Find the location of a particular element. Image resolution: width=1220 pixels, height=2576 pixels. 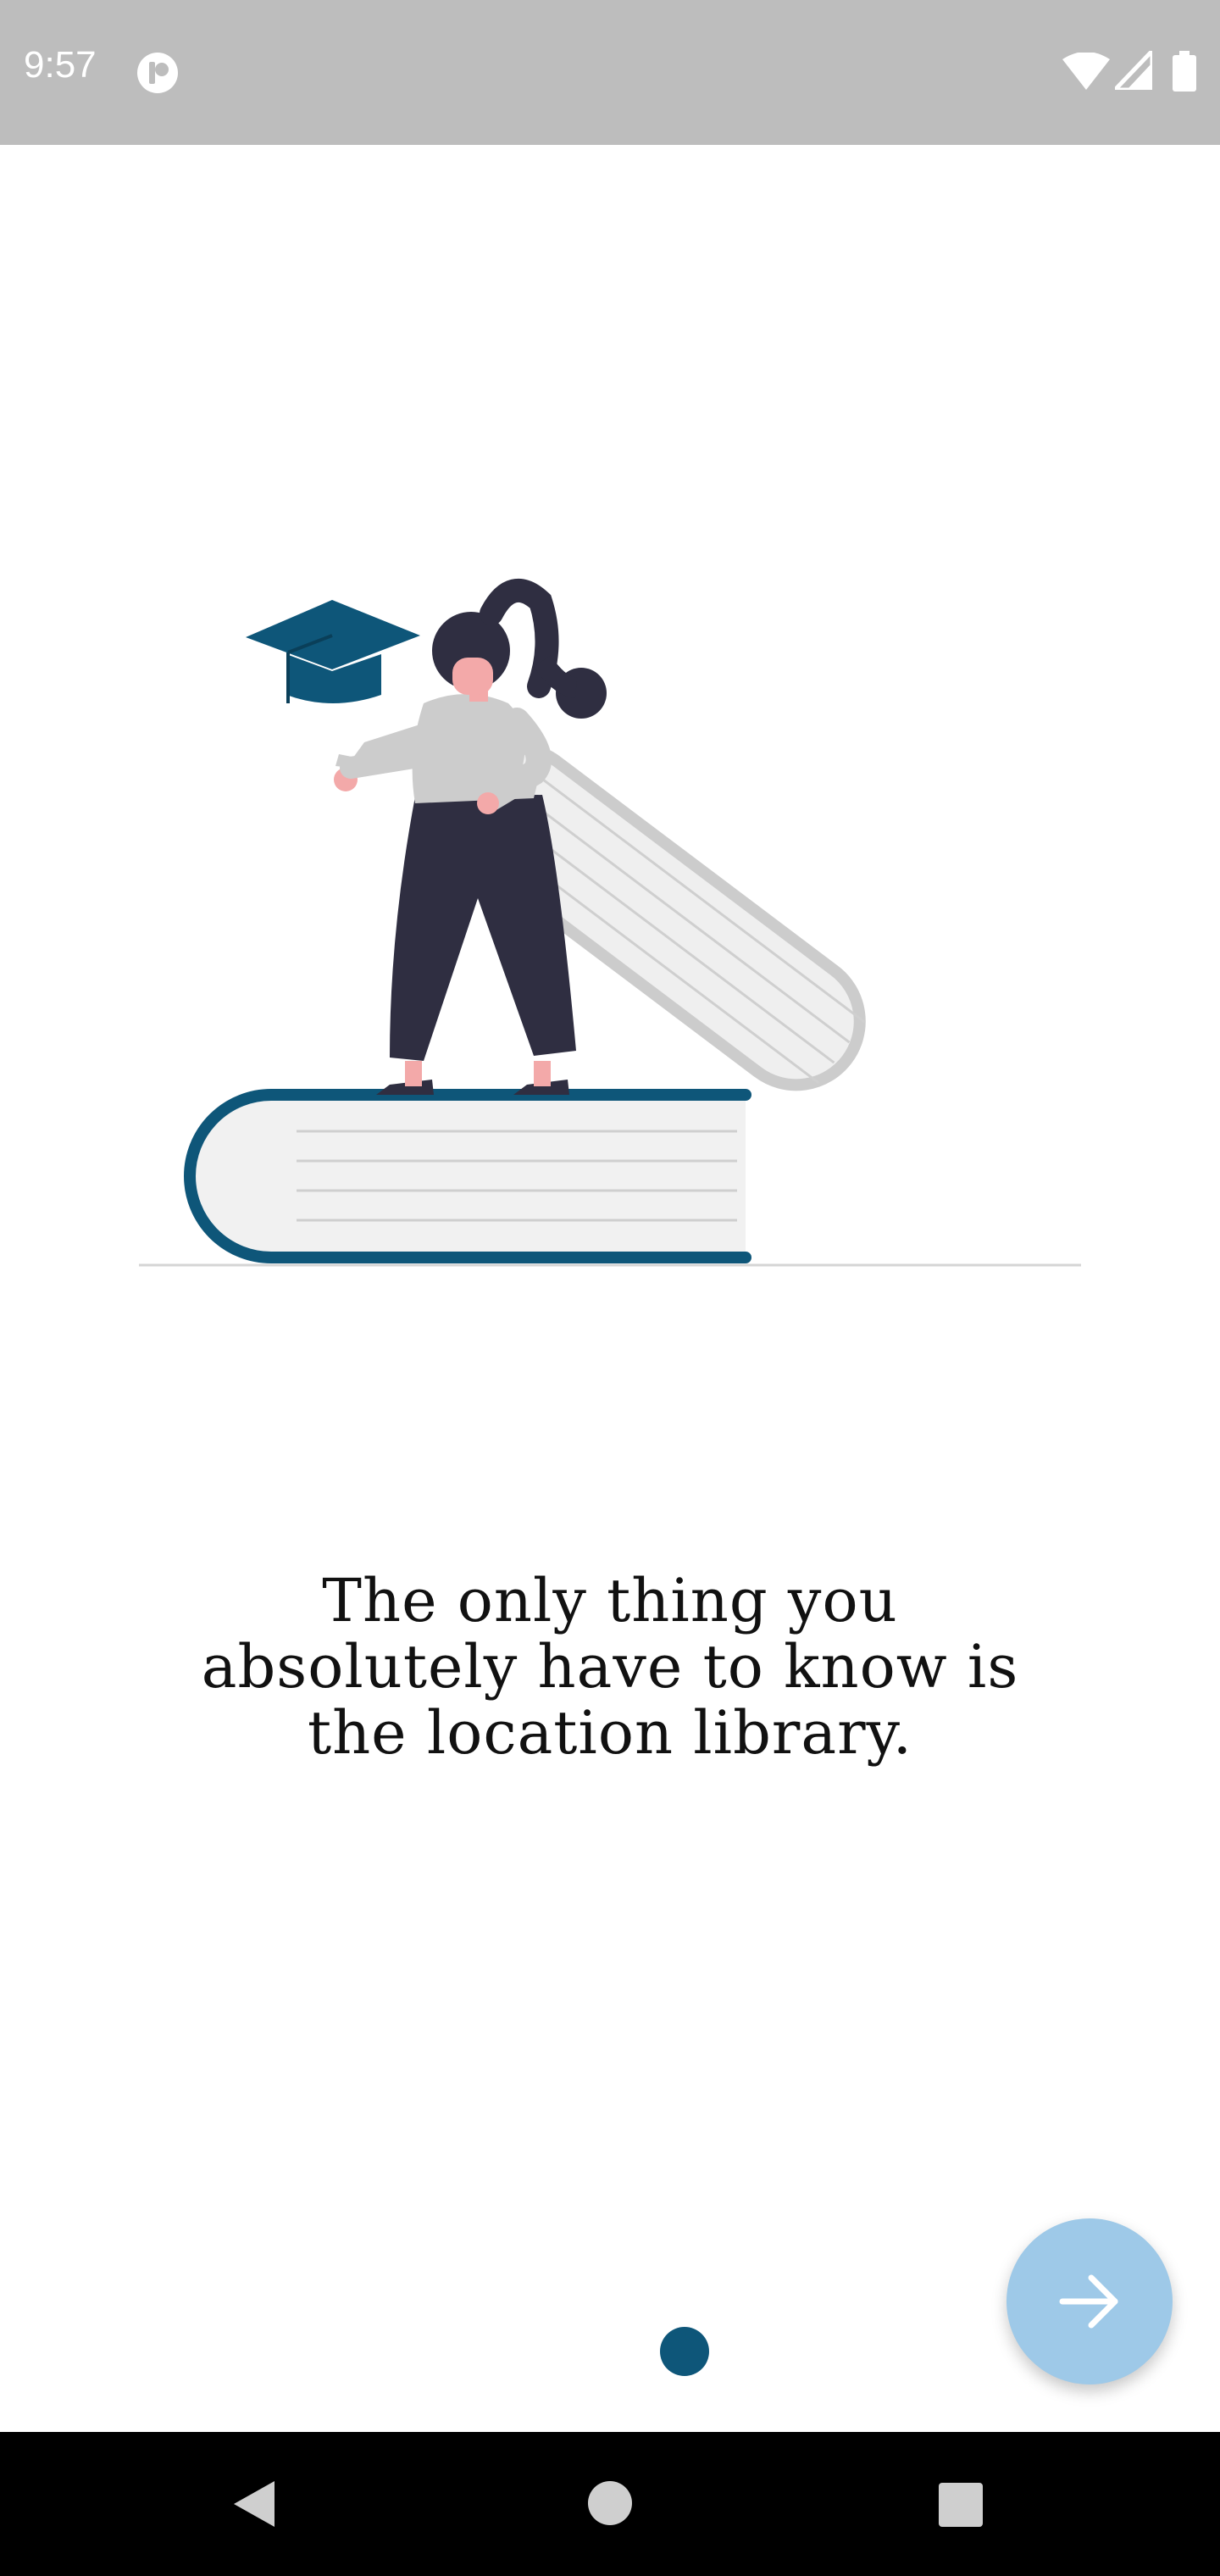

wifi-icon is located at coordinates (1086, 71).